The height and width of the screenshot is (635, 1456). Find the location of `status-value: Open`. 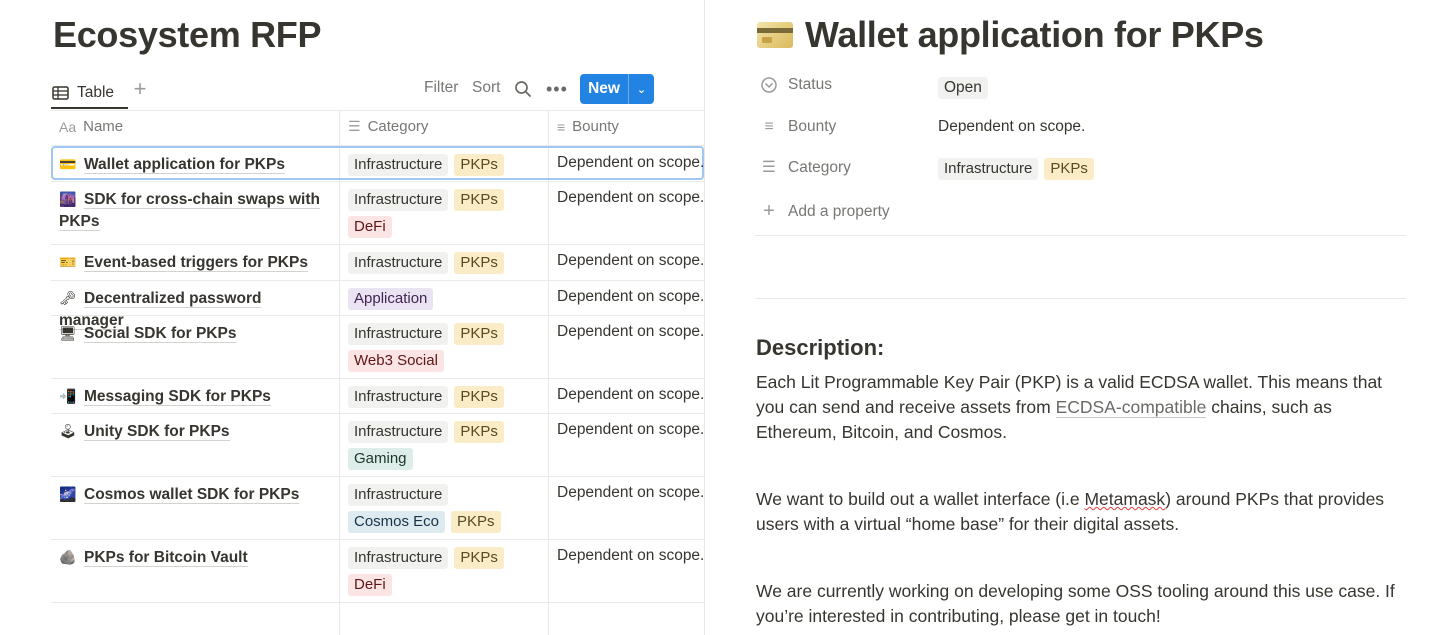

status-value: Open is located at coordinates (963, 88).